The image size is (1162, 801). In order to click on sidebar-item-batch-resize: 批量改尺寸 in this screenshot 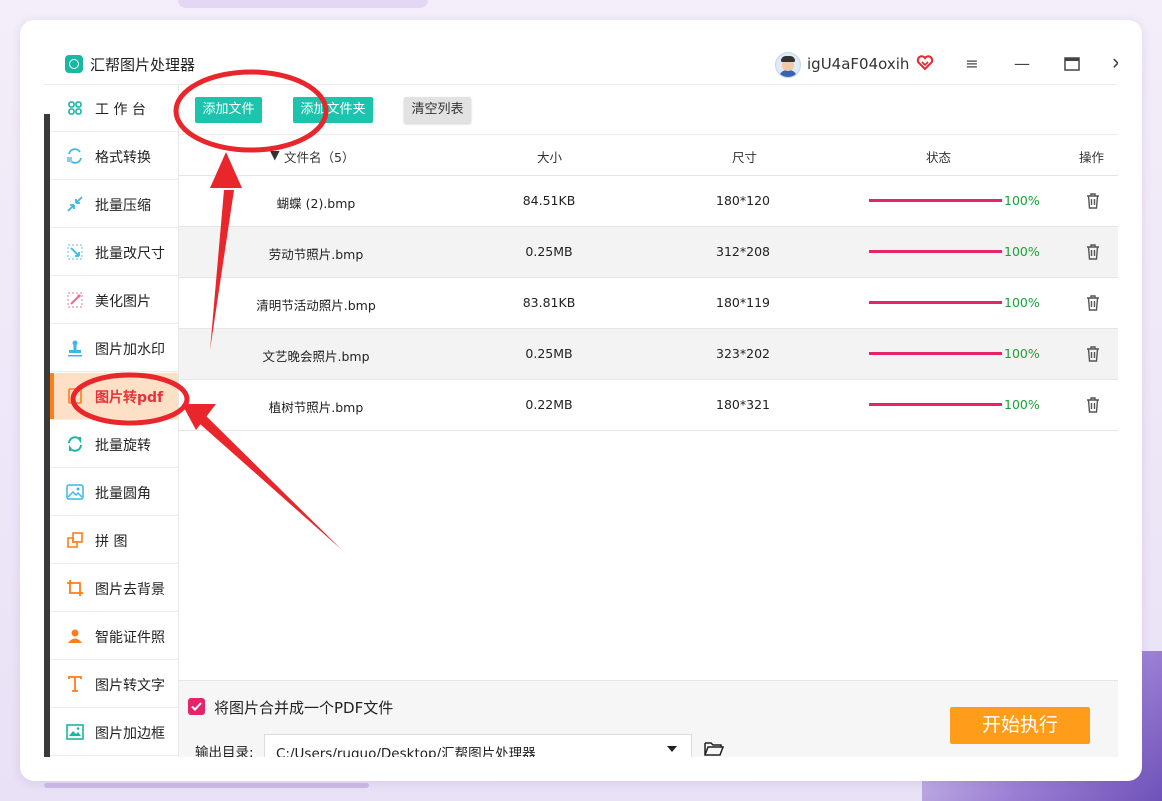, I will do `click(114, 252)`.